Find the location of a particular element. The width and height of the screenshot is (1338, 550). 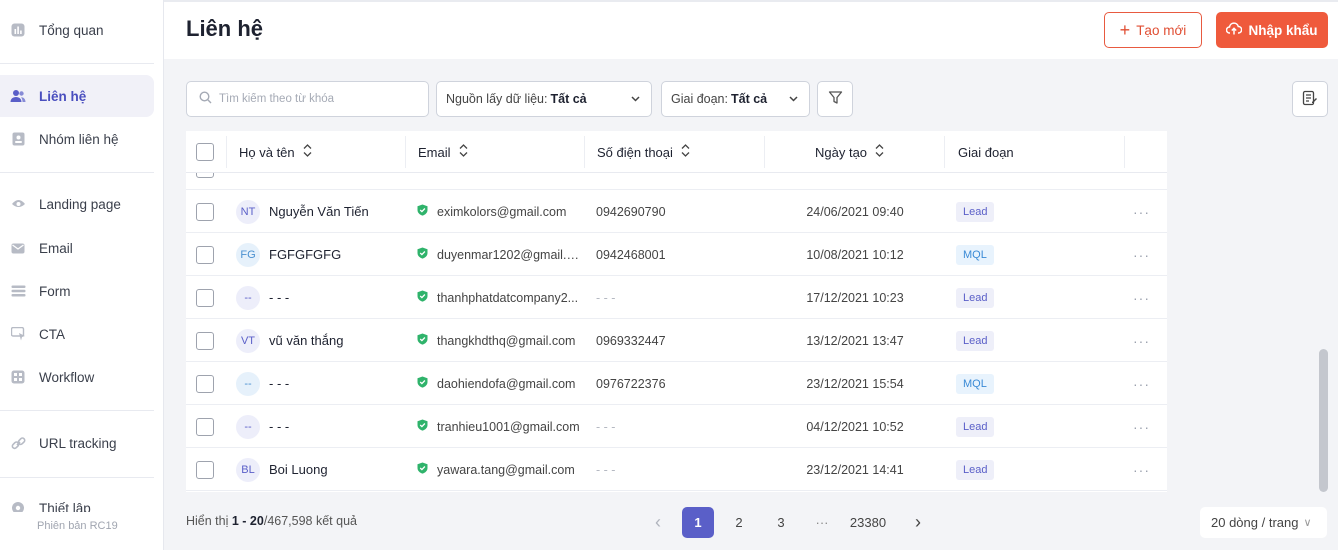

sidebar-item-label: CTA is located at coordinates (52, 334).